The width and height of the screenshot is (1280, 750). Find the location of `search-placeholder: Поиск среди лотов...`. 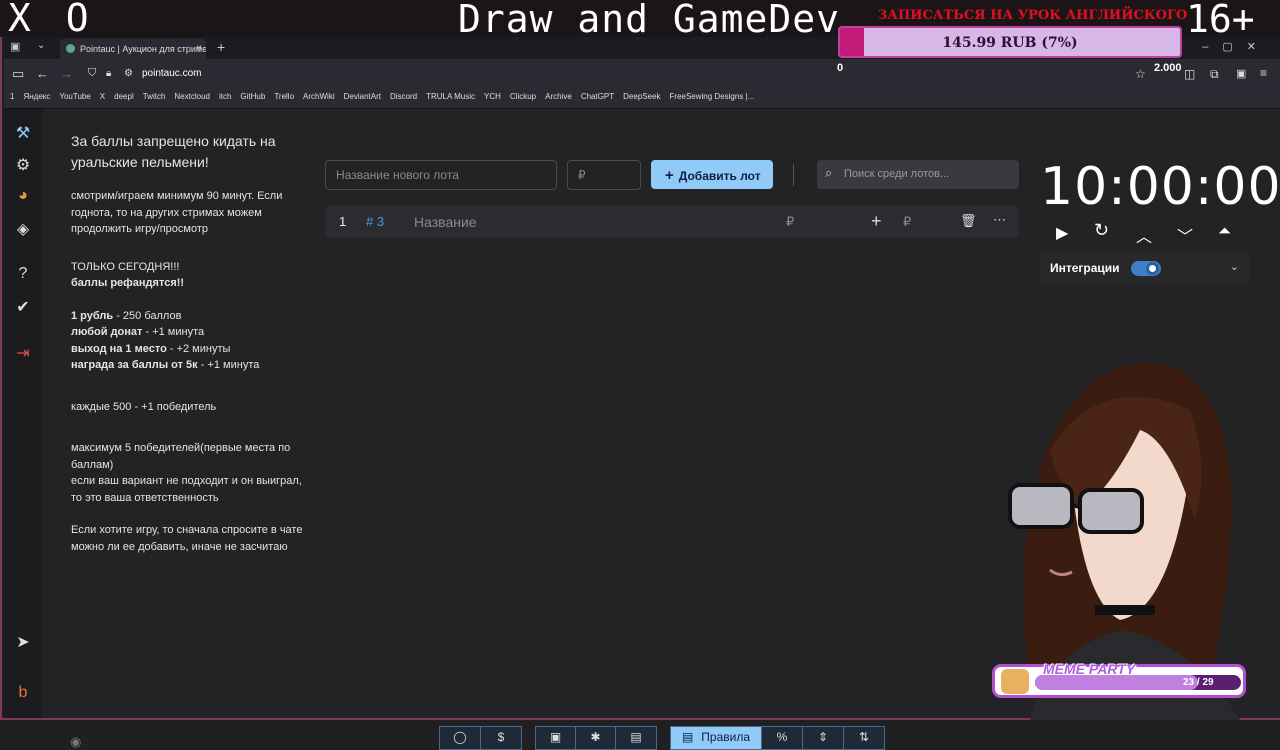

search-placeholder: Поиск среди лотов... is located at coordinates (897, 174).